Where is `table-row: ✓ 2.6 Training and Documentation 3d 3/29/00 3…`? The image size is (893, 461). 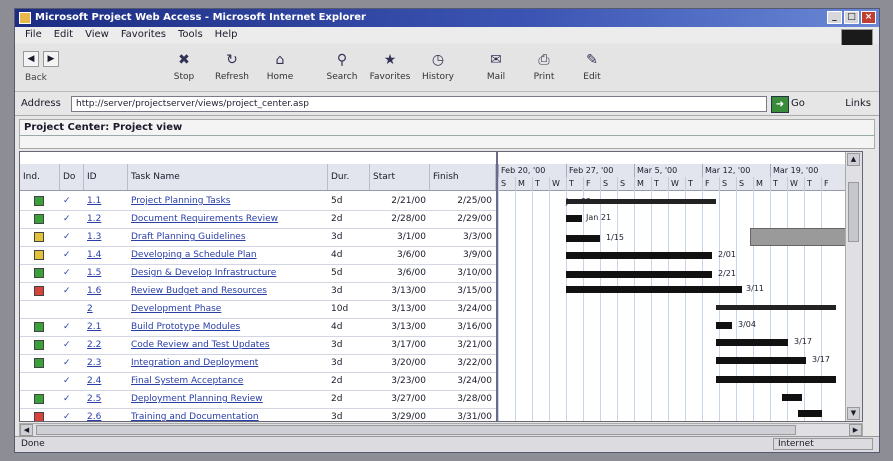 table-row: ✓ 2.6 Training and Documentation 3d 3/29/00 3… is located at coordinates (258, 414).